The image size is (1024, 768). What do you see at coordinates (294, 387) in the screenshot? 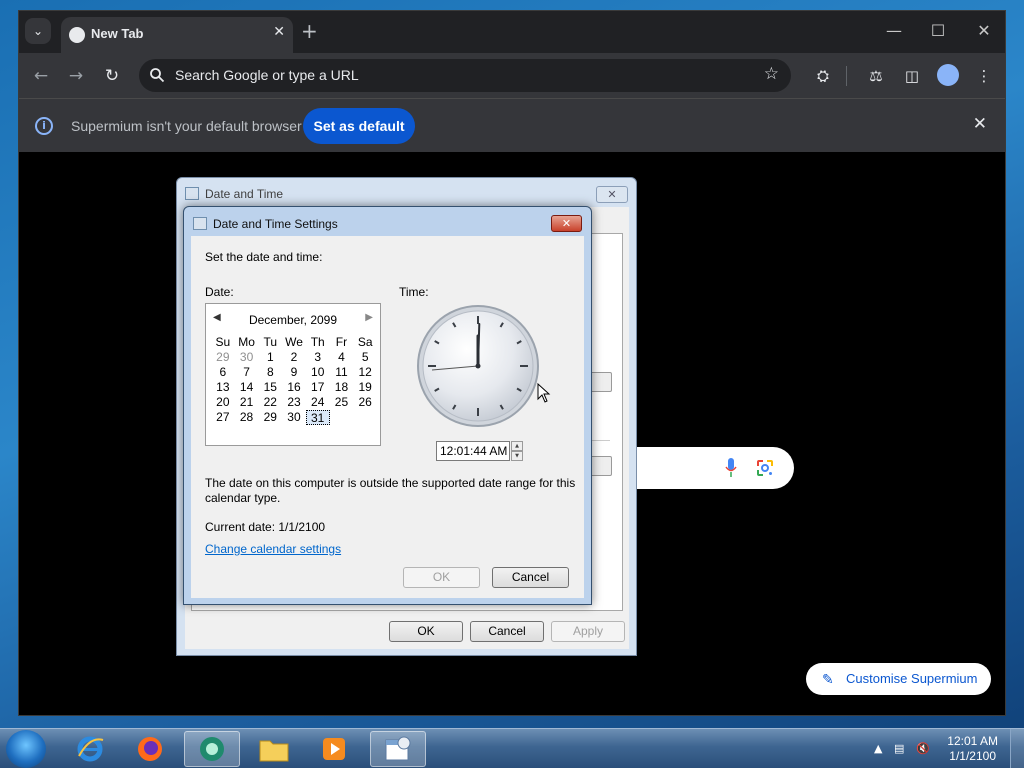
I see `calendar-day: 16` at bounding box center [294, 387].